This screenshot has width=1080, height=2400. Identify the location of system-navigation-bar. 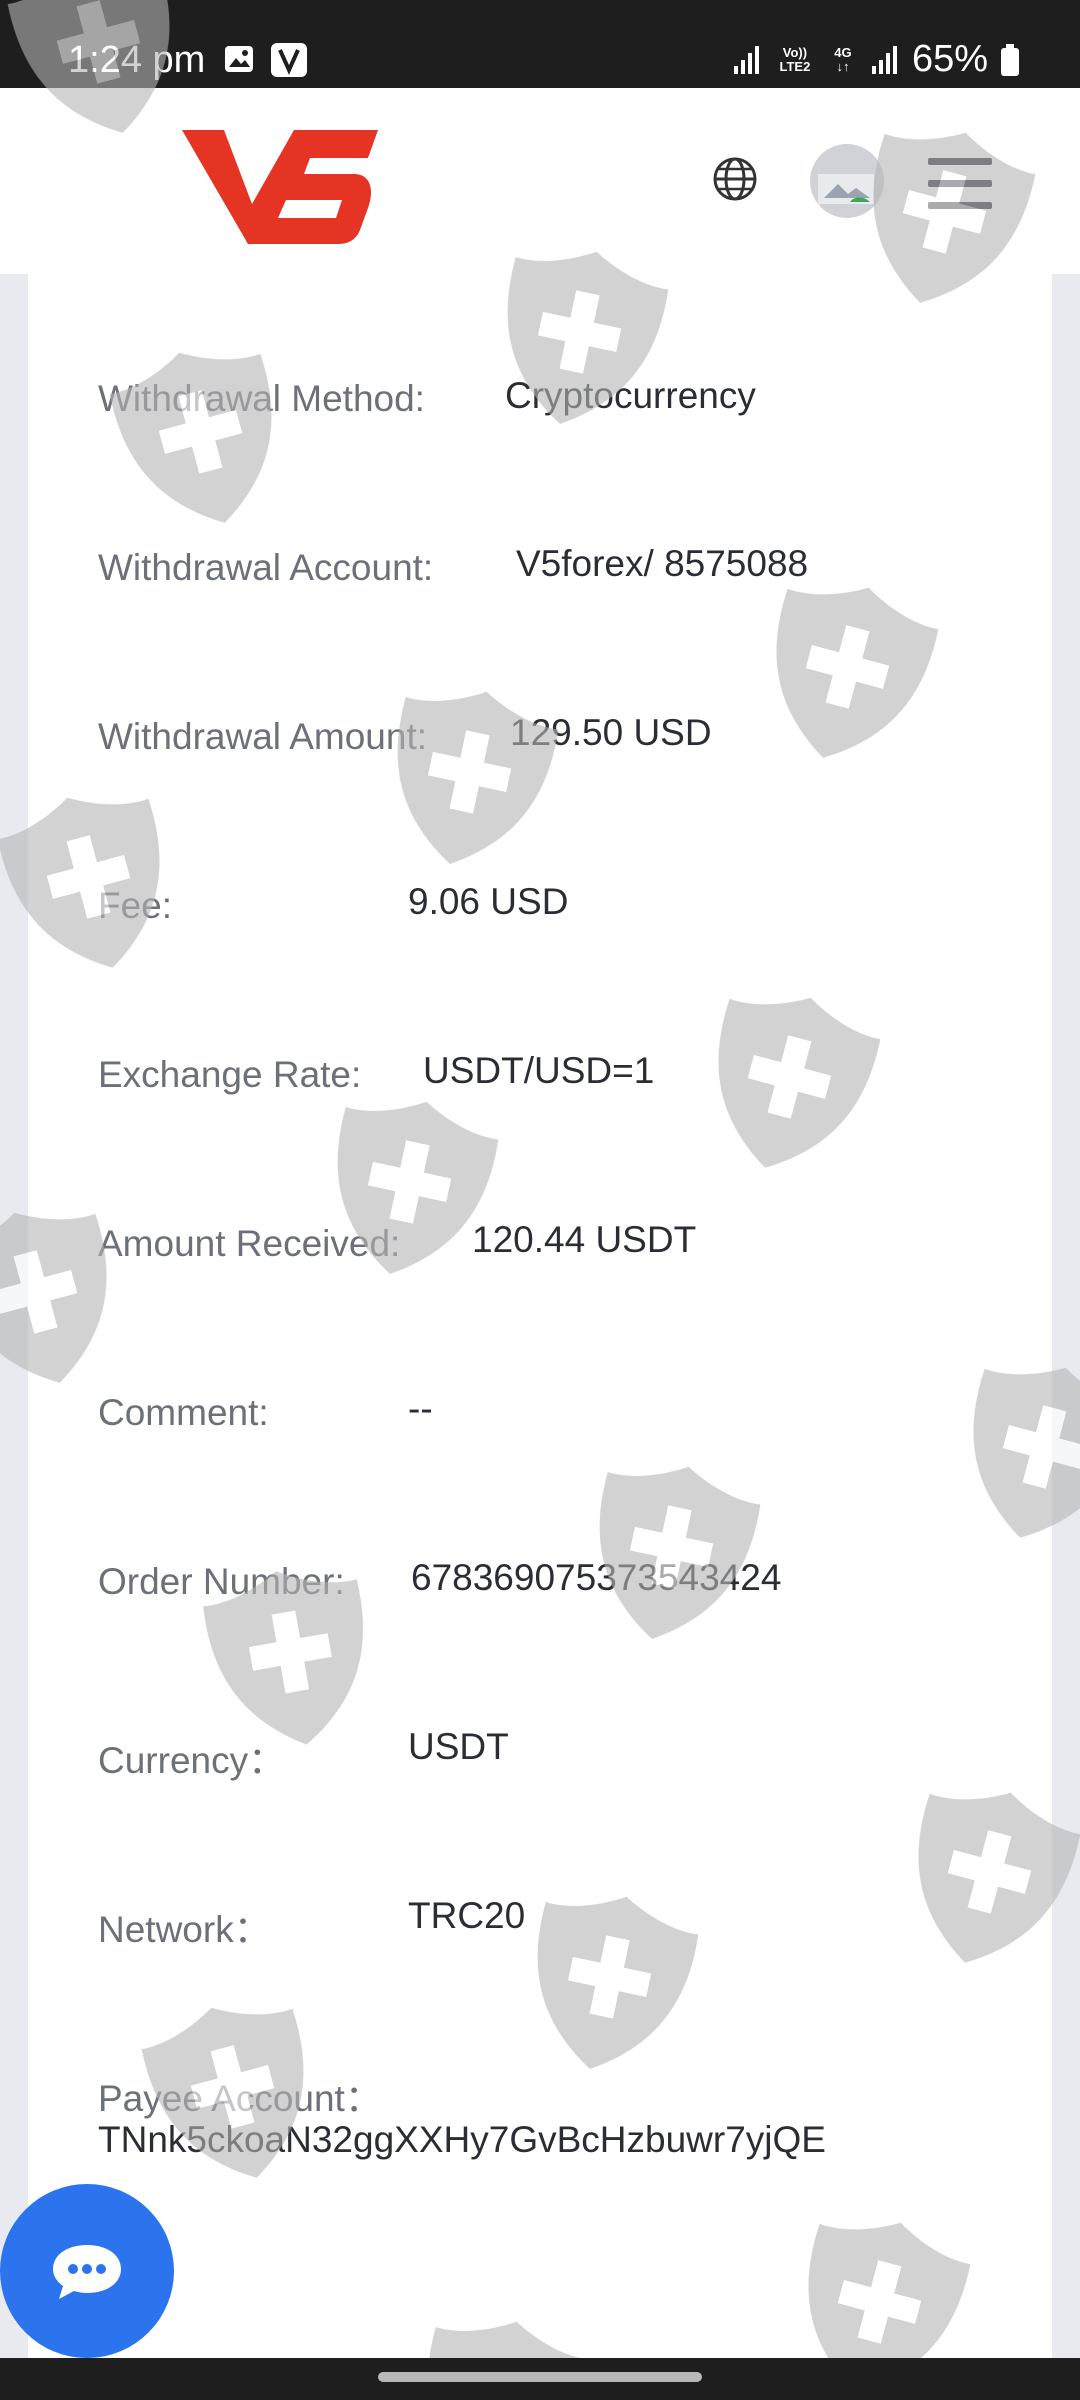
(540, 2379).